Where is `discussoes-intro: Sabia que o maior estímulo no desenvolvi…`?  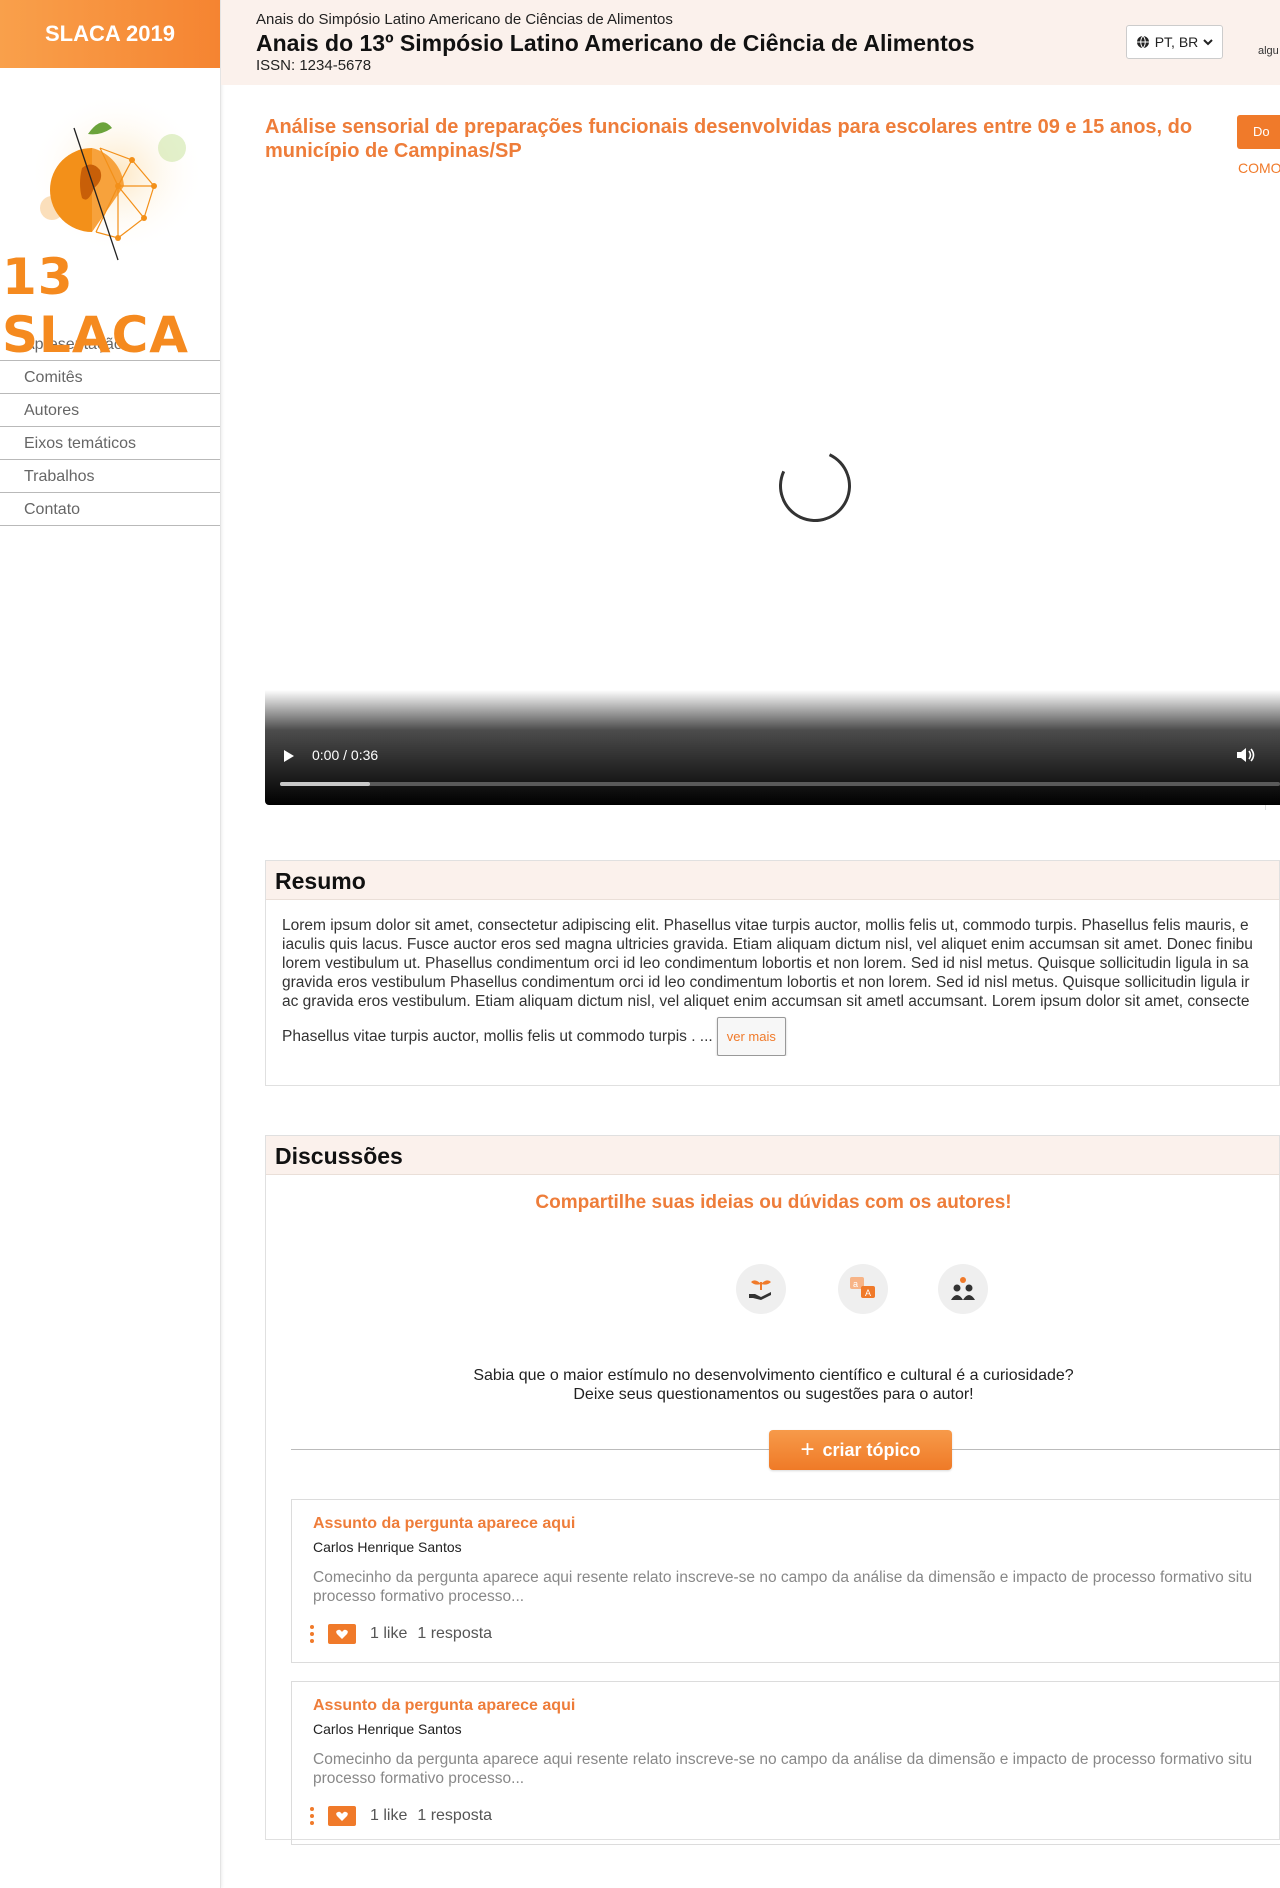
discussoes-intro: Sabia que o maior estímulo no desenvolvi… is located at coordinates (773, 1385).